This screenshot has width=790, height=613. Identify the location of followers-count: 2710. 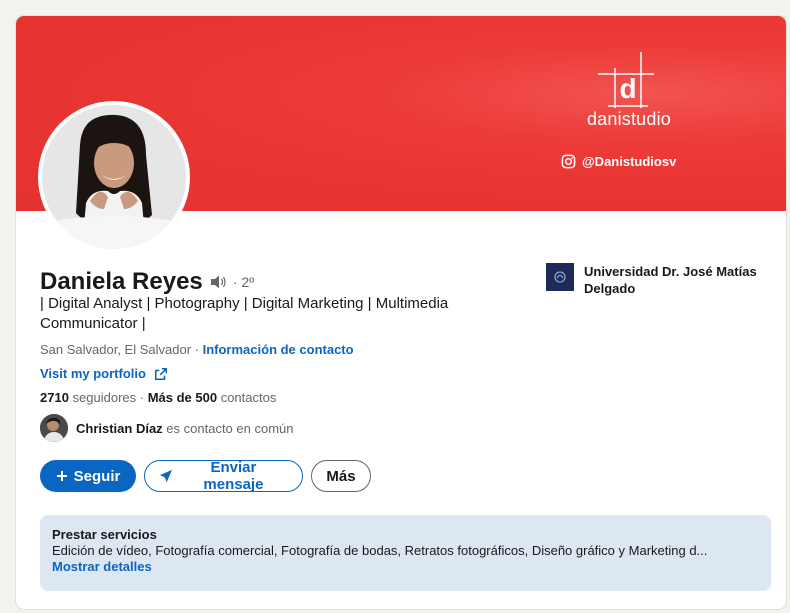
(54, 397).